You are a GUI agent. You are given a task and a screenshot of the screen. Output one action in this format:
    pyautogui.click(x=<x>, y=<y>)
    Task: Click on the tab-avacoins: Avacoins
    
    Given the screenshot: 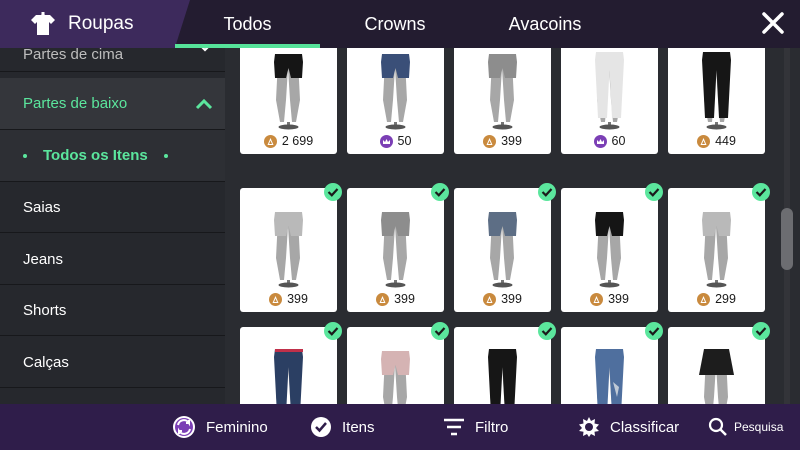 What is the action you would take?
    pyautogui.click(x=545, y=24)
    